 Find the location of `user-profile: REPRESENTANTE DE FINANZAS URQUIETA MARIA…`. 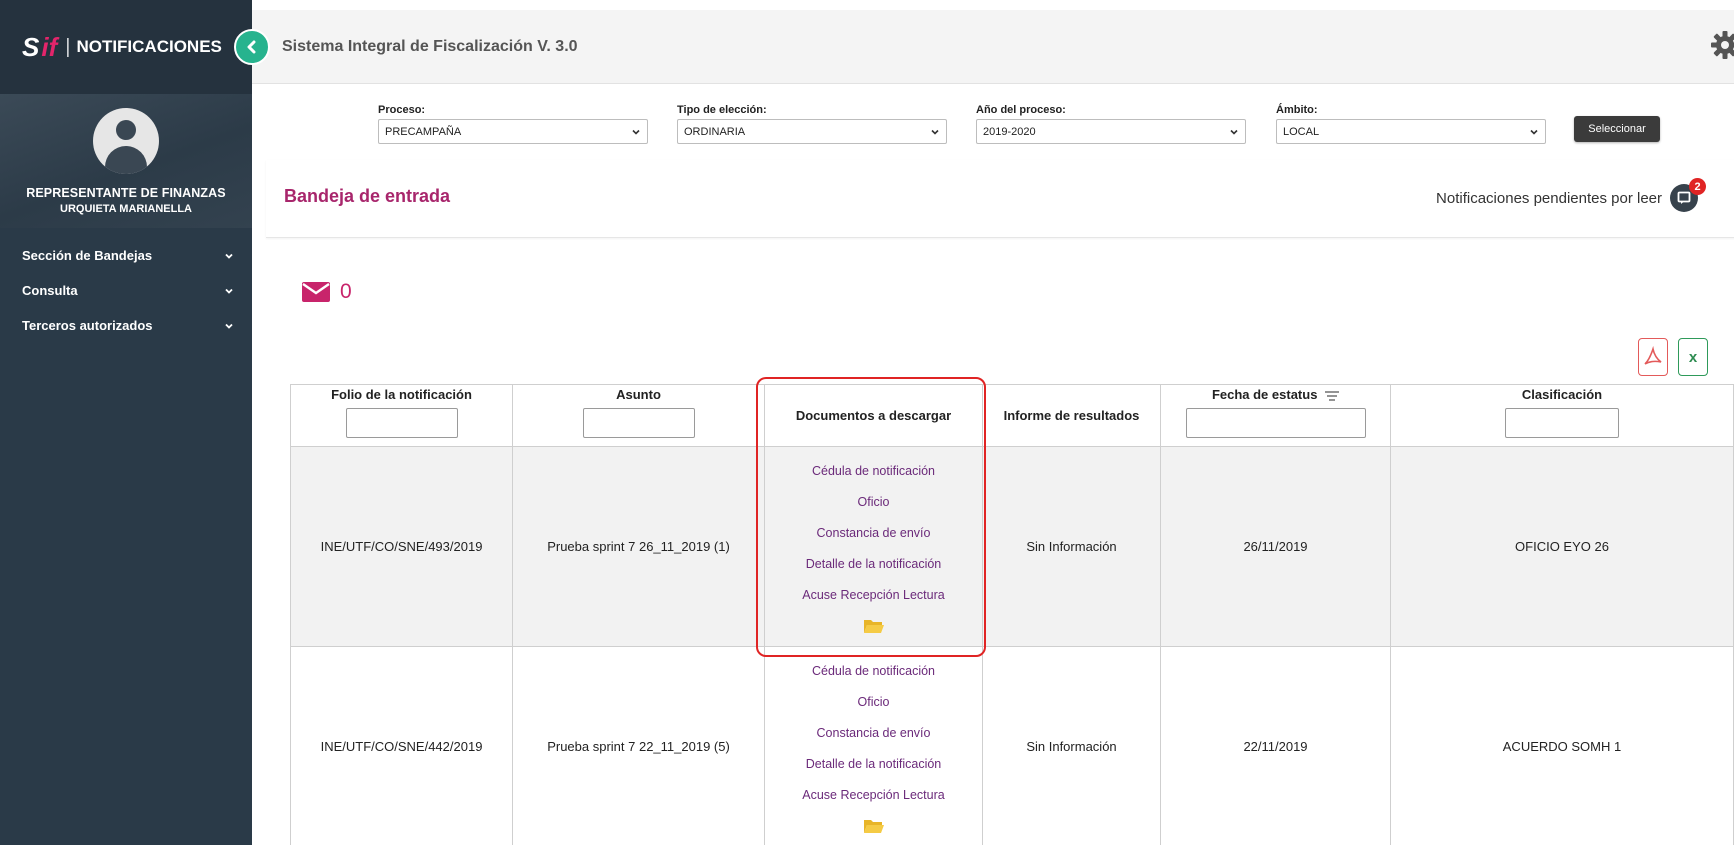

user-profile: REPRESENTANTE DE FINANZAS URQUIETA MARIA… is located at coordinates (126, 161).